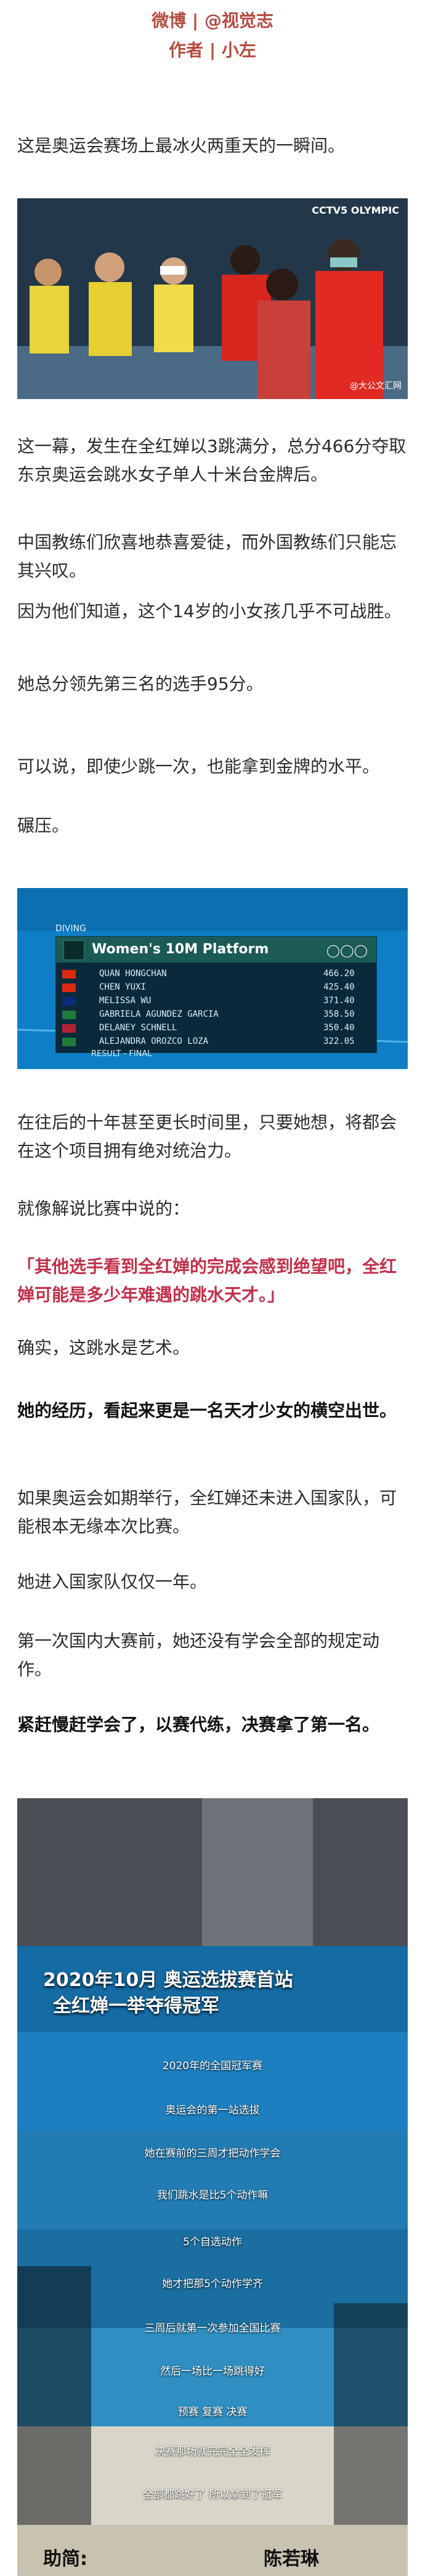 The image size is (425, 2576). Describe the element at coordinates (207, 556) in the screenshot. I see `paragraph-3: 中国教练们欣喜地恭喜爱徒，而外国教练们只能忘其兴叹。` at that location.